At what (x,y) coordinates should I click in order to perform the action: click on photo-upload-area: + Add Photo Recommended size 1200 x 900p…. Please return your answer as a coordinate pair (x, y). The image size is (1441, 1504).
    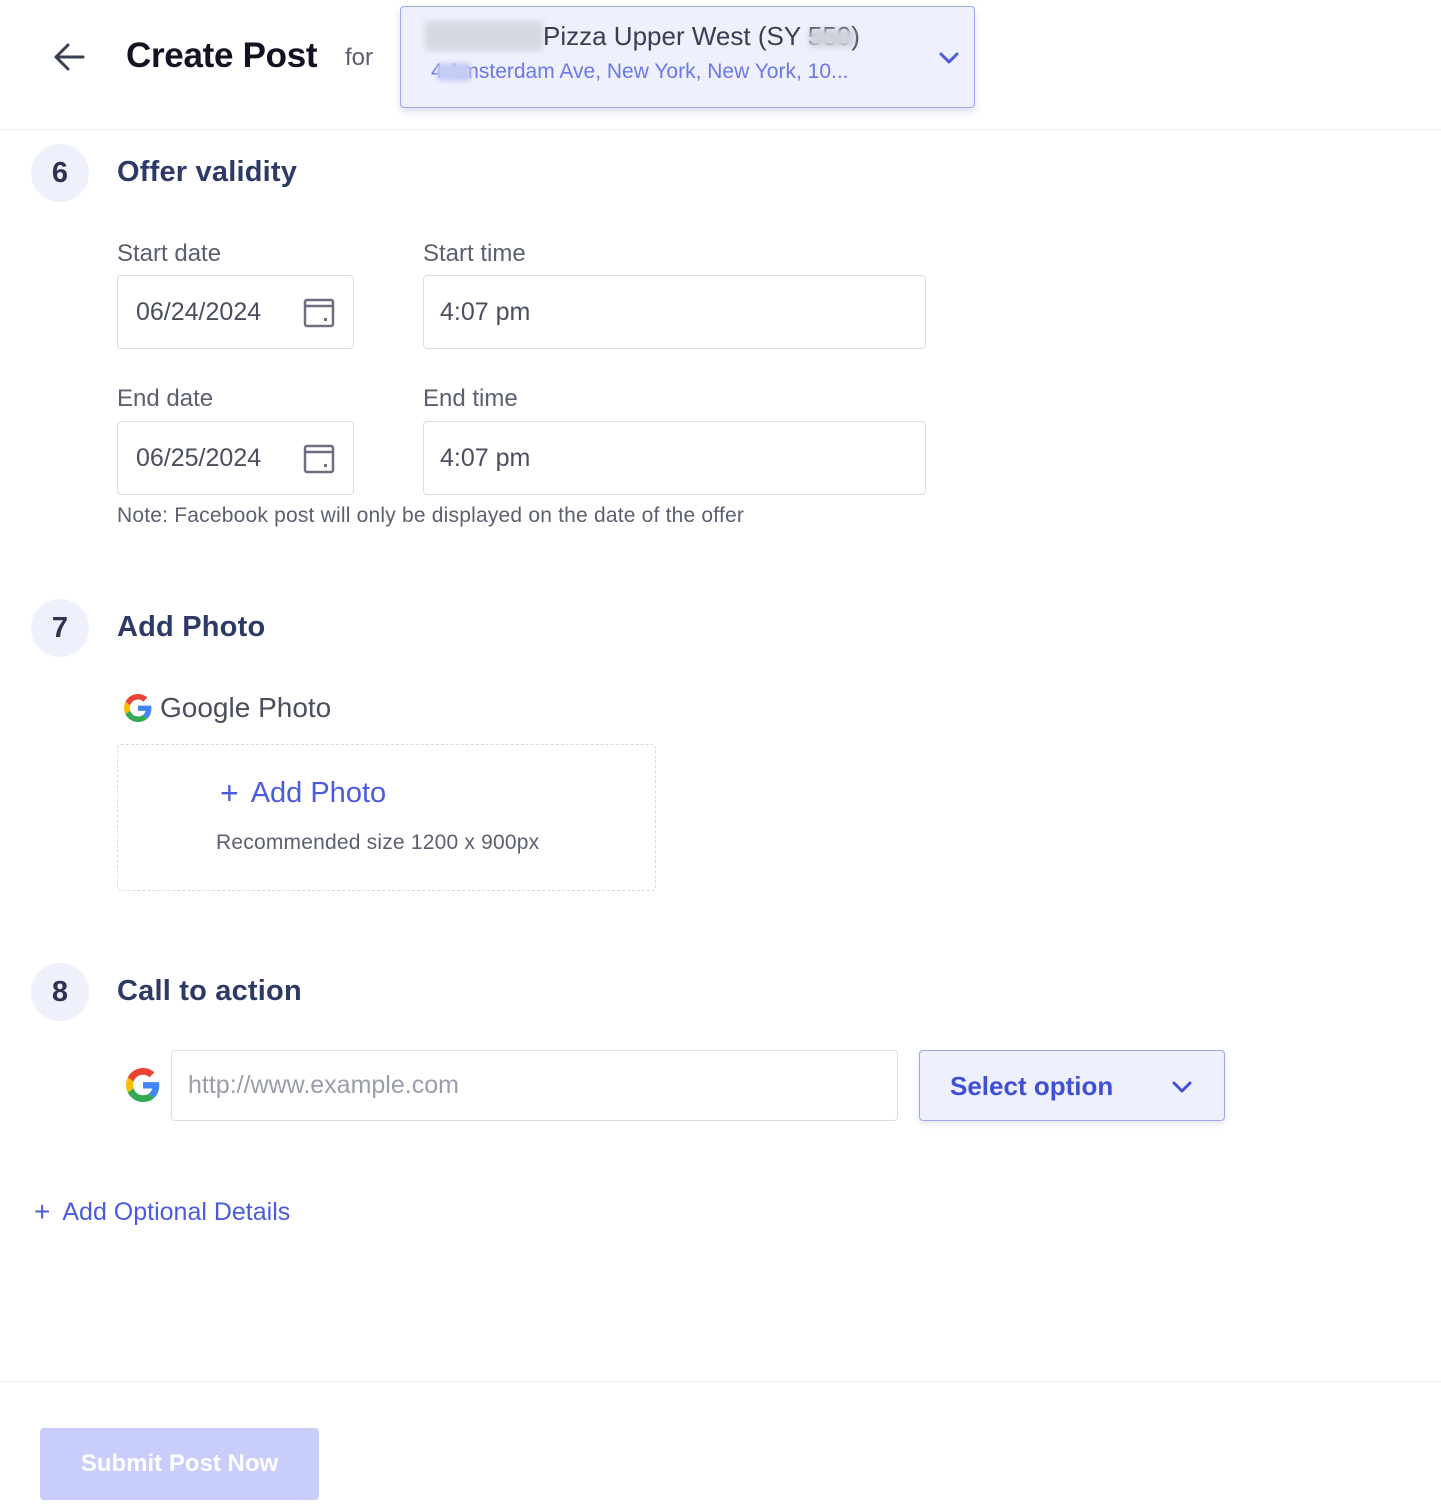
    Looking at the image, I should click on (386, 817).